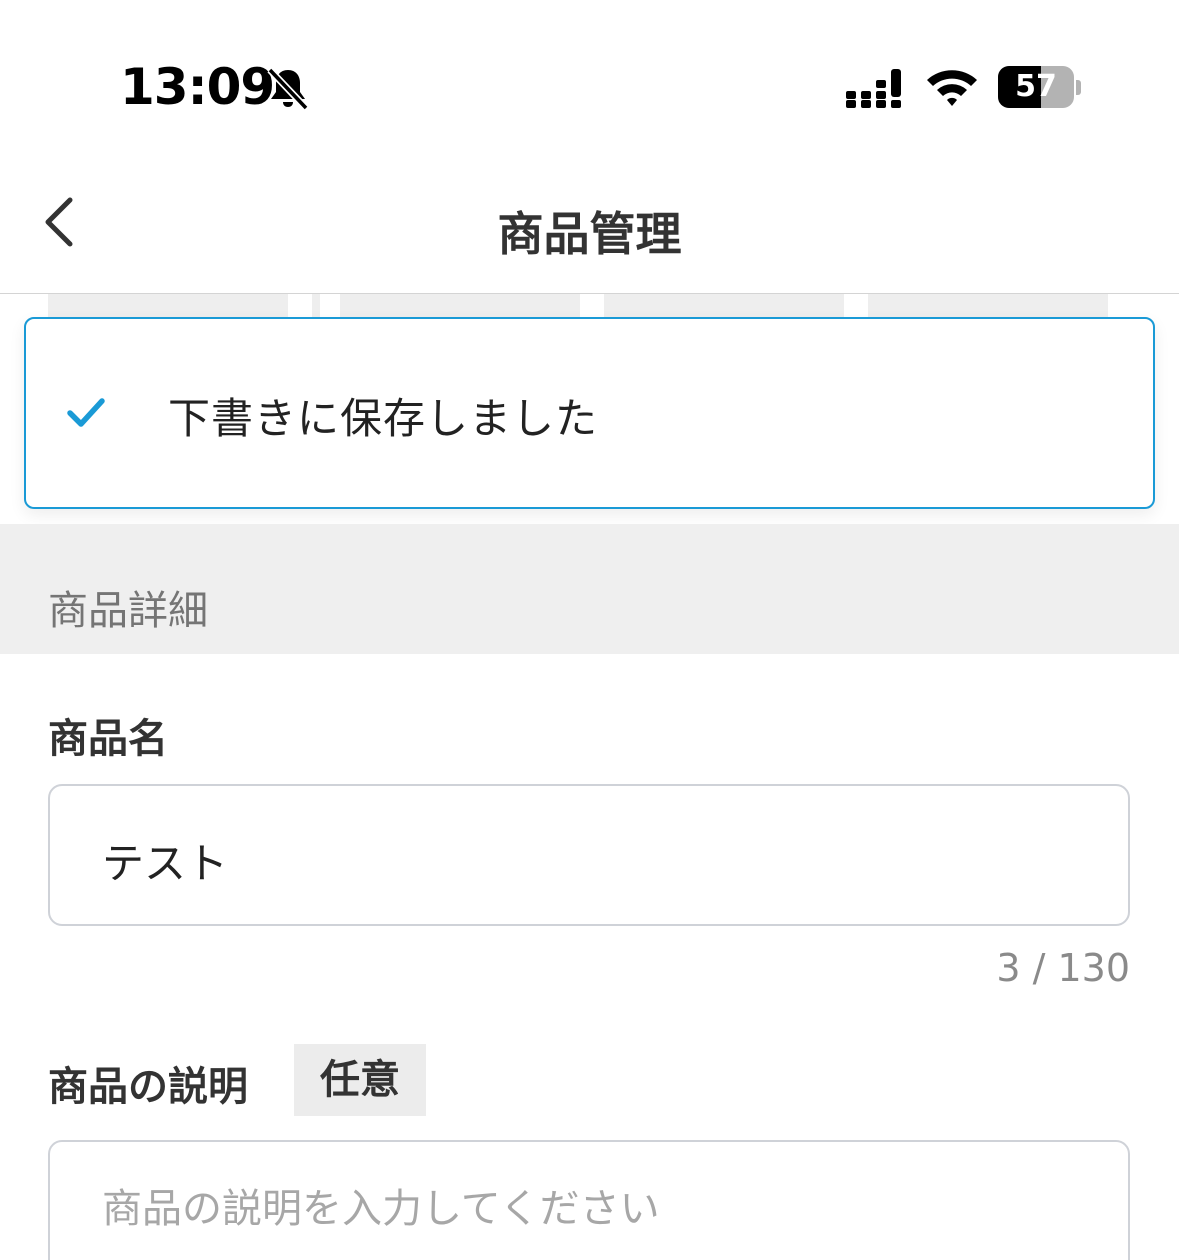  What do you see at coordinates (1036, 86) in the screenshot?
I see `battery-level: 57` at bounding box center [1036, 86].